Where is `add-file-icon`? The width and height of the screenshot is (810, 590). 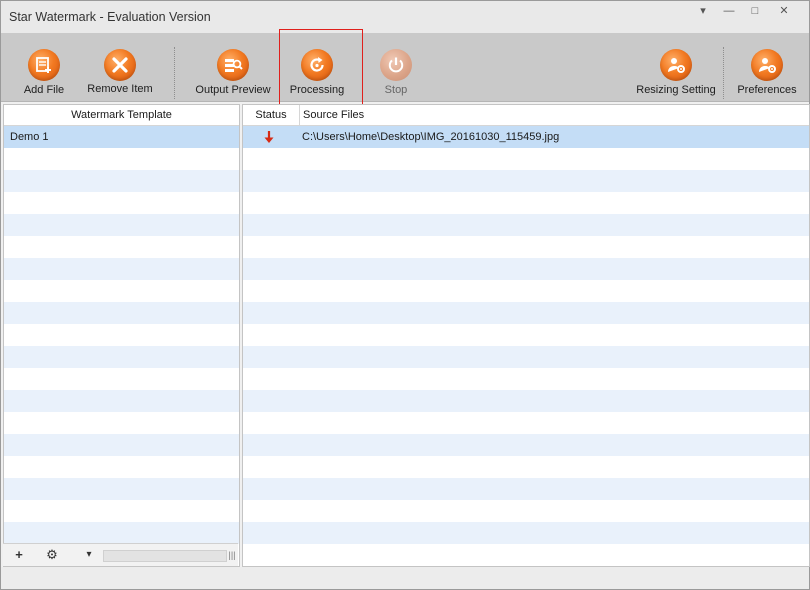 add-file-icon is located at coordinates (44, 65).